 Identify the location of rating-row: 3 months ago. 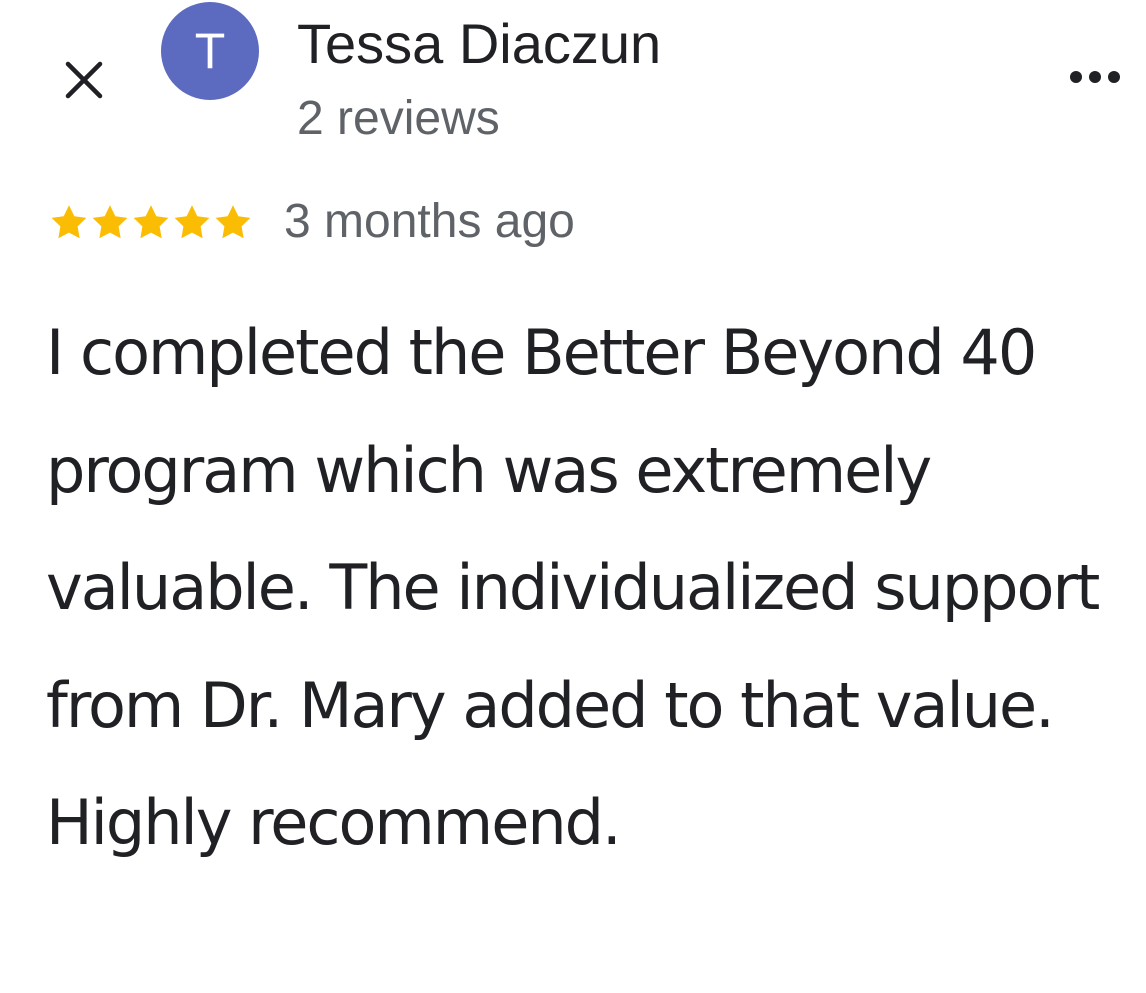
(312, 222).